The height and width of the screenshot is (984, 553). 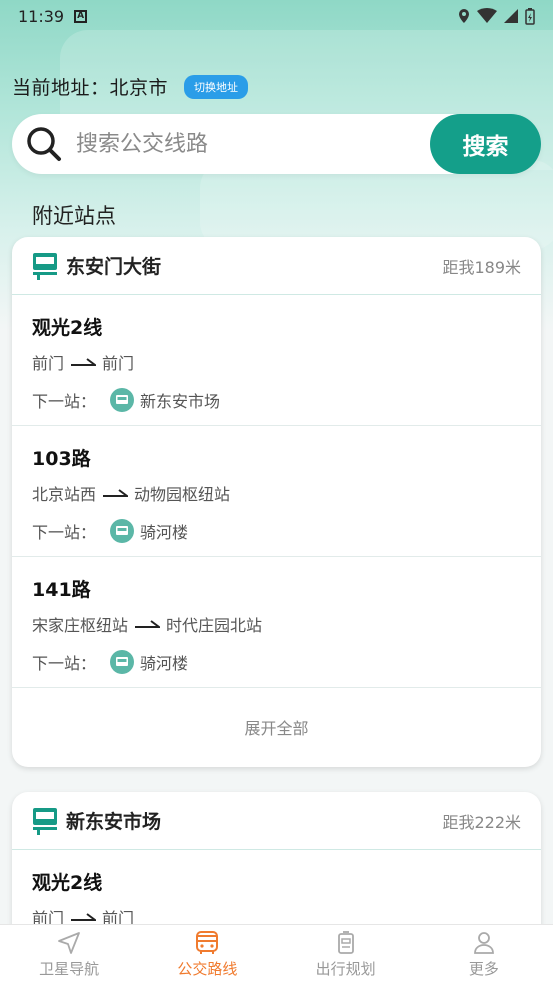 I want to click on route-direction: 北京站西 动物园枢纽站, so click(x=276, y=493).